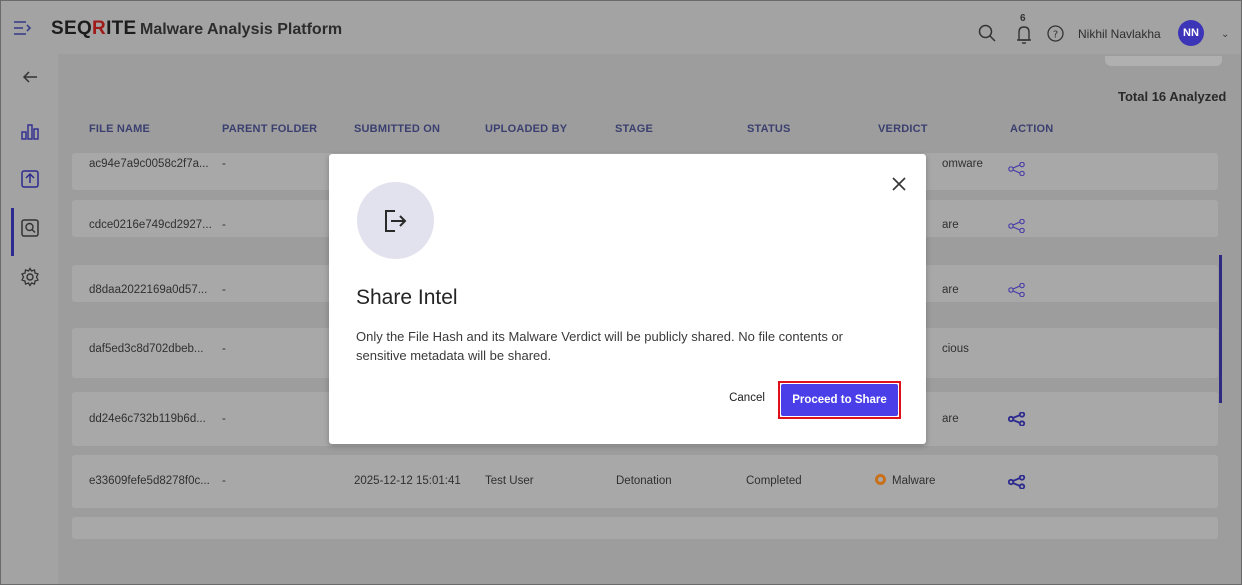  What do you see at coordinates (407, 297) in the screenshot?
I see `modal-title: Share Intel` at bounding box center [407, 297].